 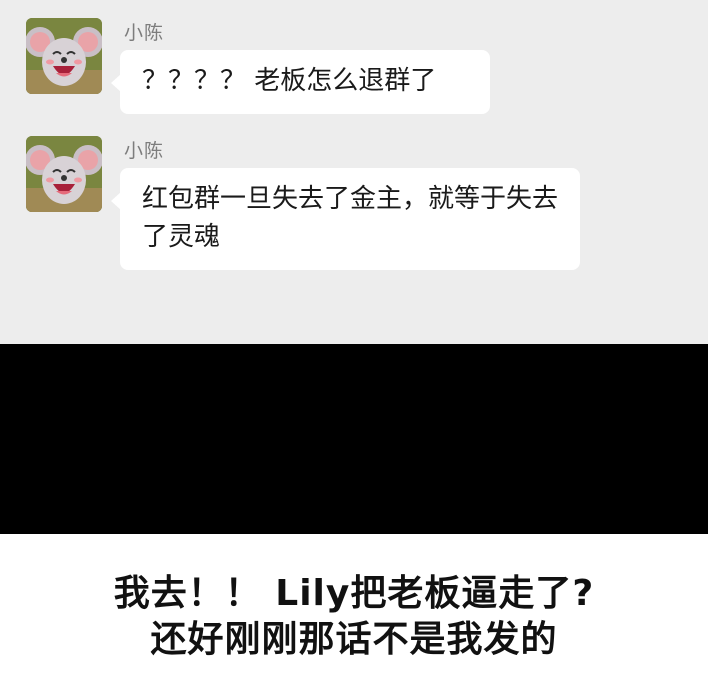 What do you see at coordinates (289, 81) in the screenshot?
I see `message-text: ？？？？ 老板怎么退群了` at bounding box center [289, 81].